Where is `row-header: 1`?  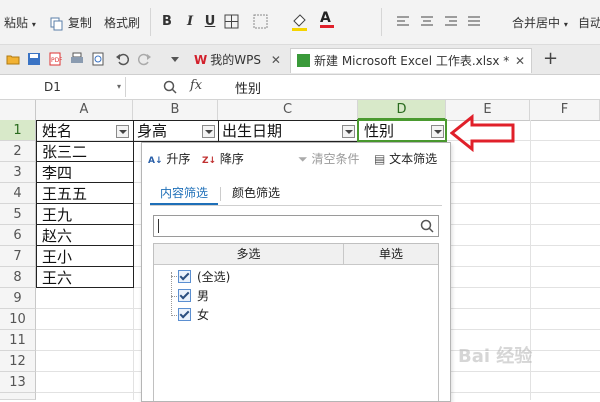
row-header: 1 is located at coordinates (18, 130).